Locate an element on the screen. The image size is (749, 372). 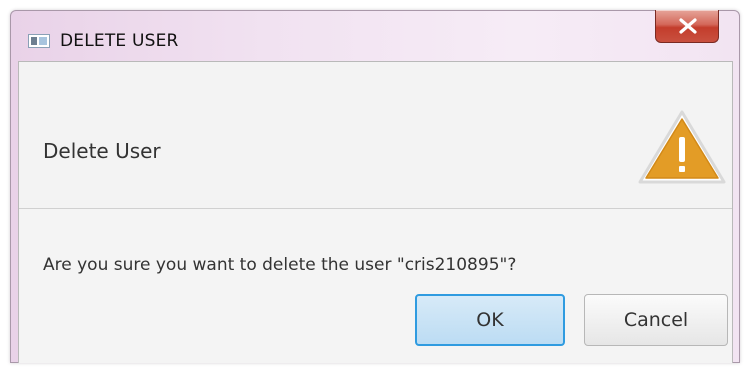
ok-button: OK is located at coordinates (490, 320).